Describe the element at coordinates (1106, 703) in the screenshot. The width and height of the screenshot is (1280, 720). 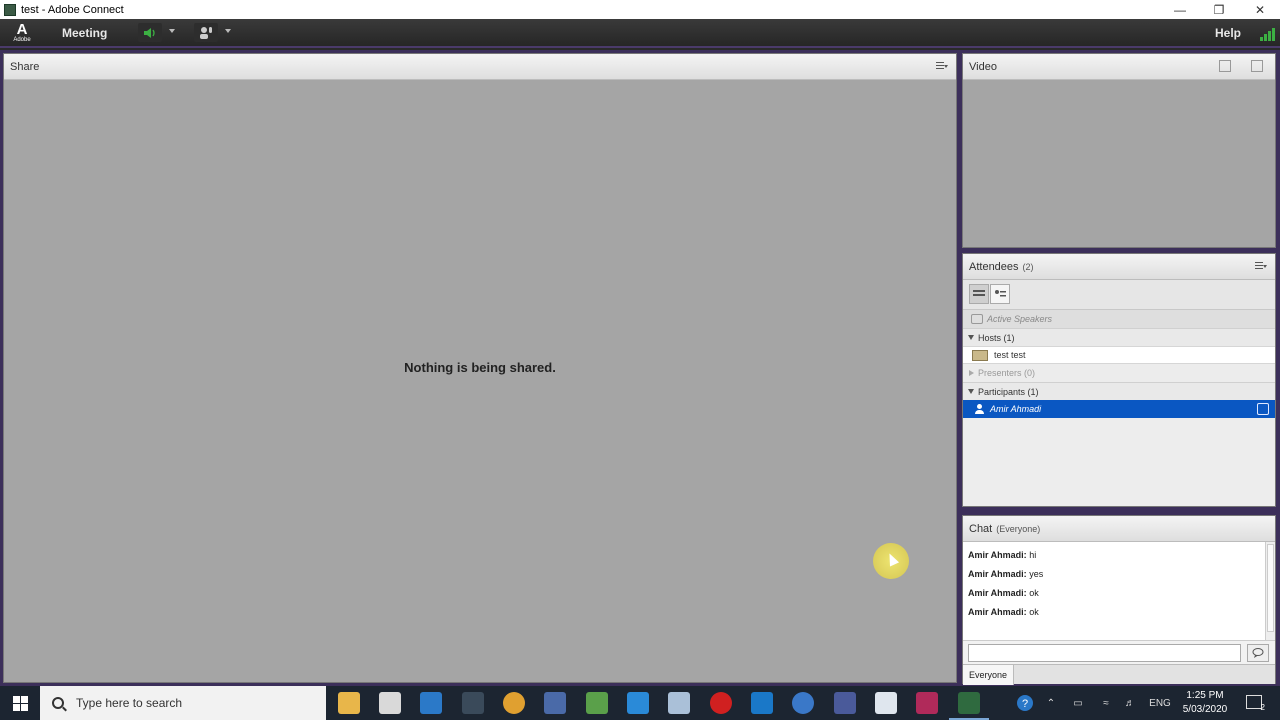
I see `wifi-icon: ≈` at that location.